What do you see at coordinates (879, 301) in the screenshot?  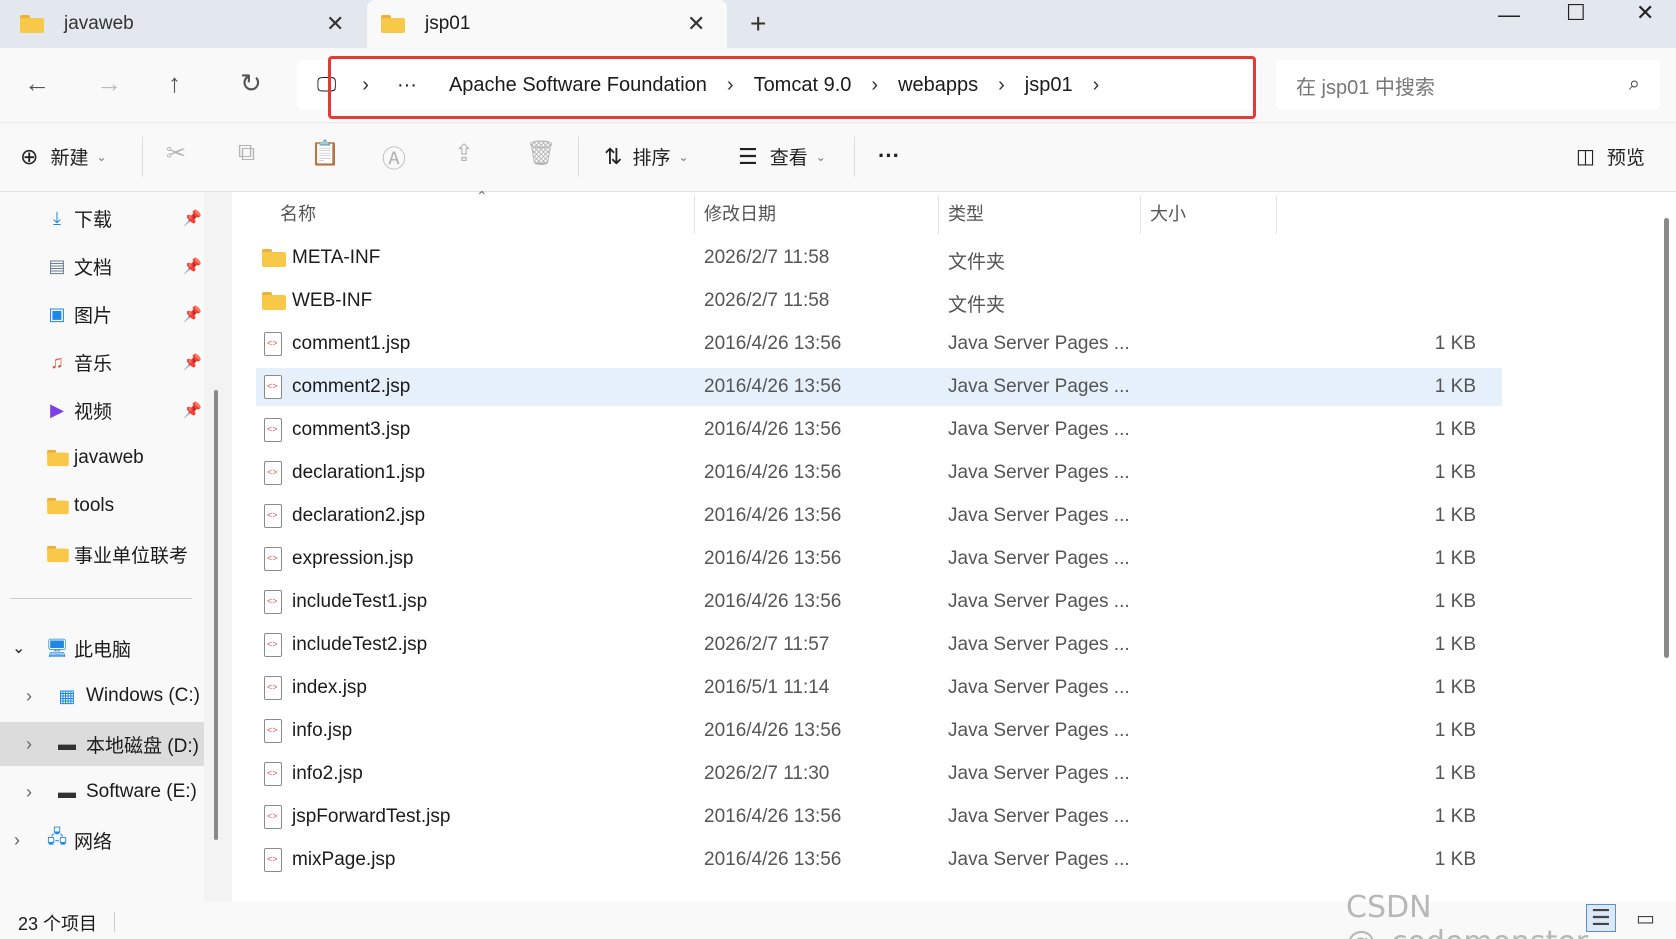 I see `file-row: WEB-INF 2026/2/7 11:58 文件夹` at bounding box center [879, 301].